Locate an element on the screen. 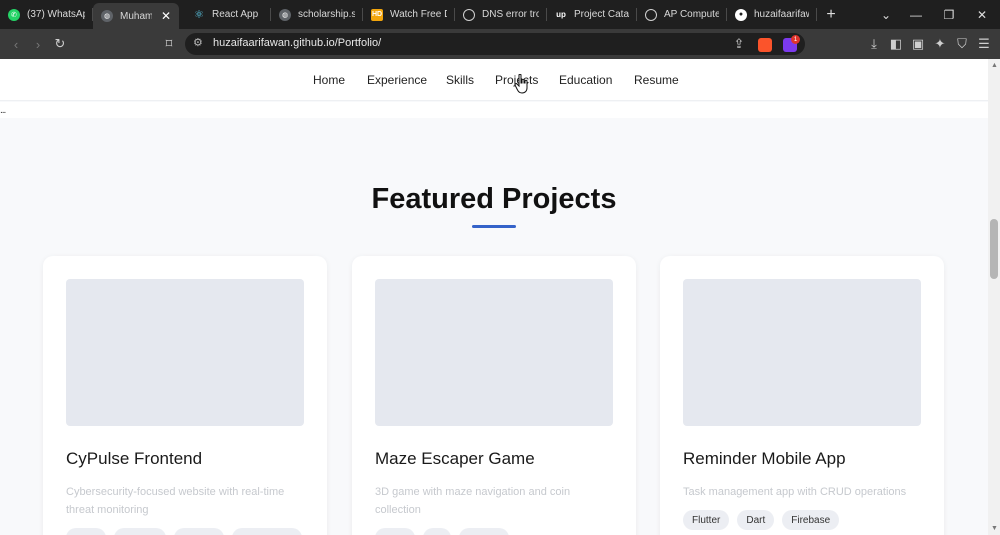 Image resolution: width=1000 pixels, height=535 pixels. tab-ap-computer: AP Computer is located at coordinates (682, 14).